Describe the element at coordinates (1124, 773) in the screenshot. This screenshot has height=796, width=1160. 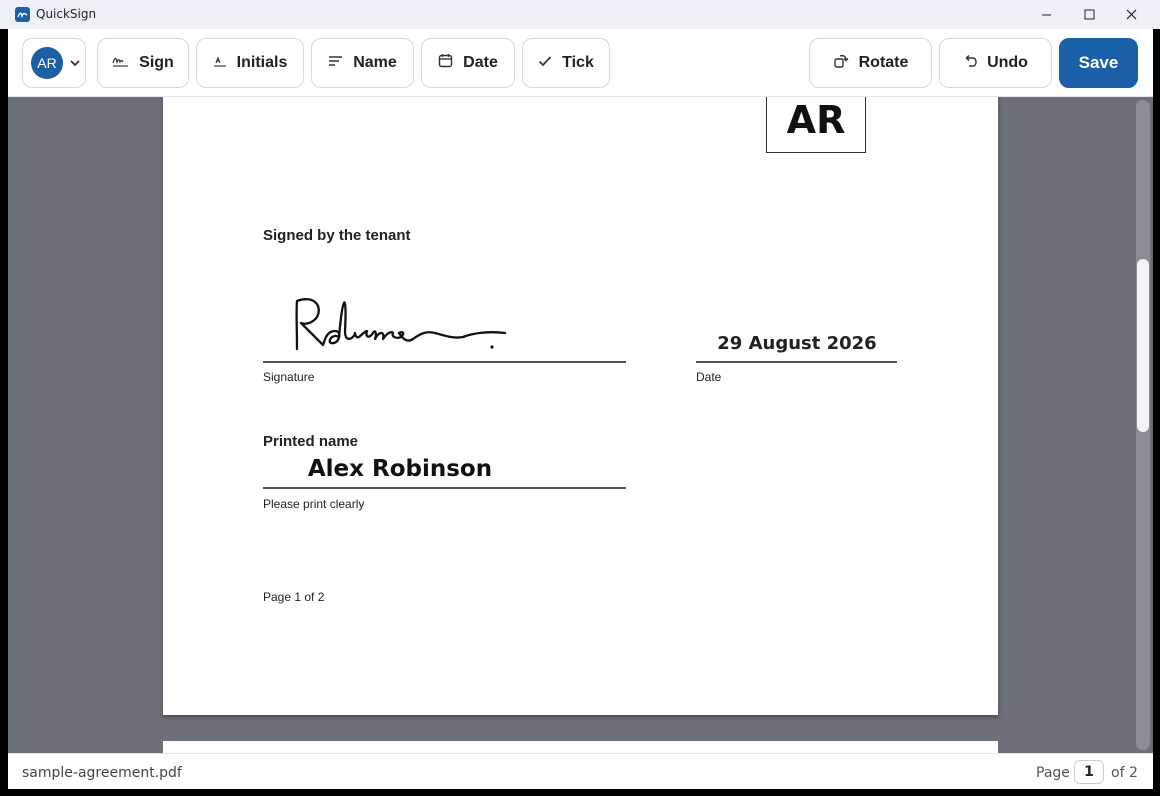
I see `page-total: of 2` at that location.